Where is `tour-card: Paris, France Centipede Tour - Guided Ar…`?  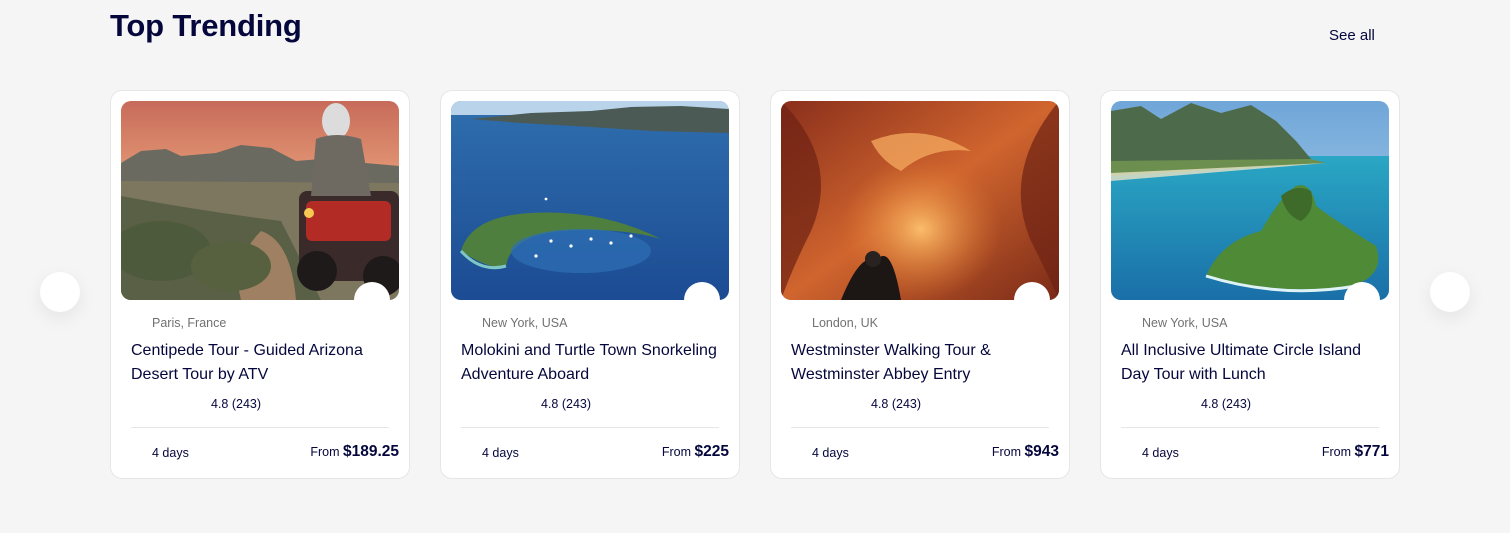 tour-card: Paris, France Centipede Tour - Guided Ar… is located at coordinates (260, 284).